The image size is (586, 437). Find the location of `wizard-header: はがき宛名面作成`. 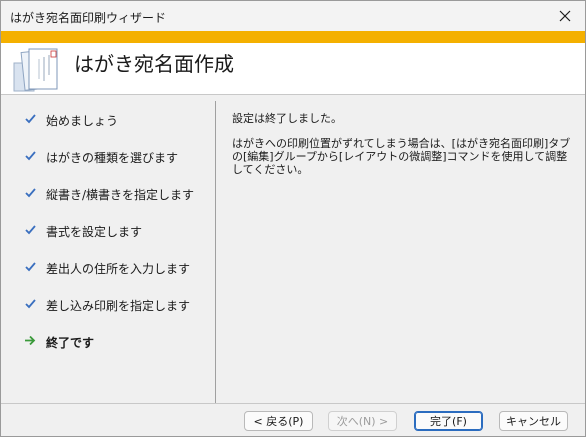

wizard-header: はがき宛名面作成 is located at coordinates (293, 69).